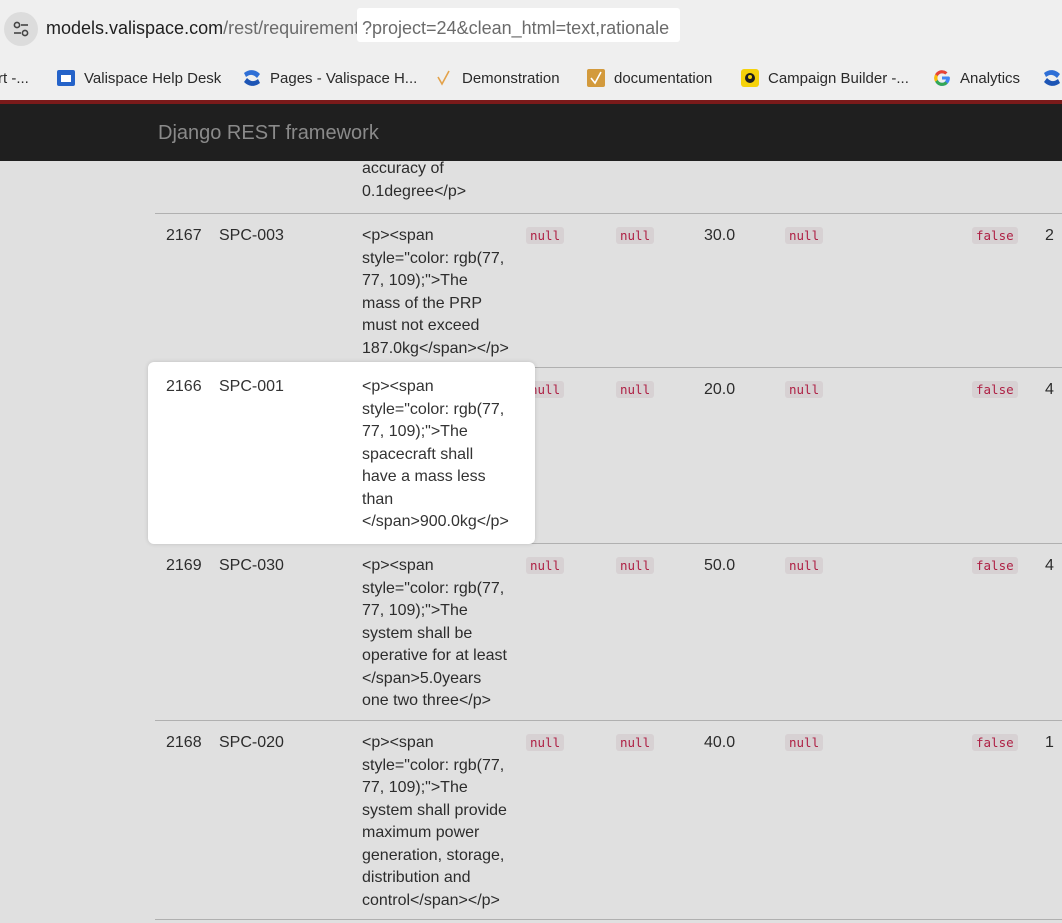 The width and height of the screenshot is (1062, 923). What do you see at coordinates (251, 386) in the screenshot?
I see `code-cell: SPC-001` at bounding box center [251, 386].